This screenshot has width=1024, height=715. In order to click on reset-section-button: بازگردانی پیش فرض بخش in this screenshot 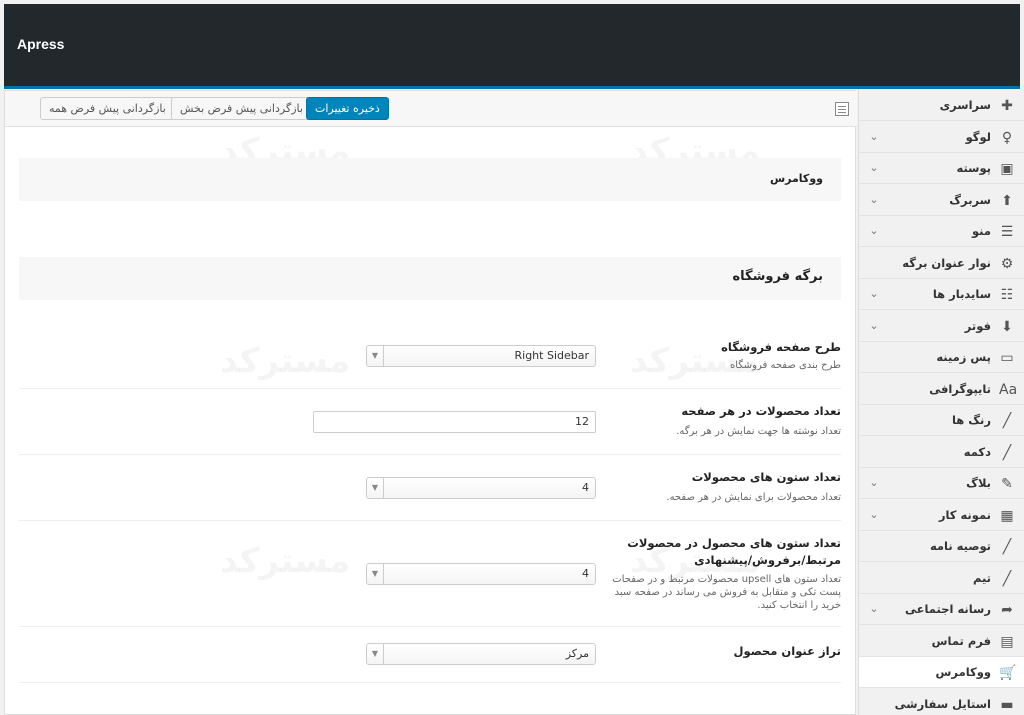, I will do `click(241, 108)`.